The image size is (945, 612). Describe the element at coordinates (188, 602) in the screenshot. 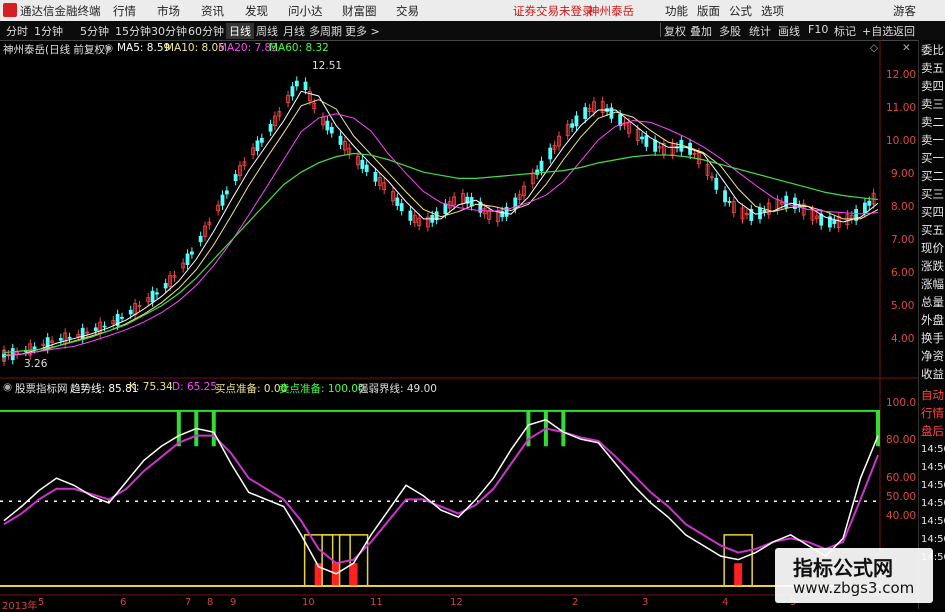

I see `x-tick: 7` at that location.